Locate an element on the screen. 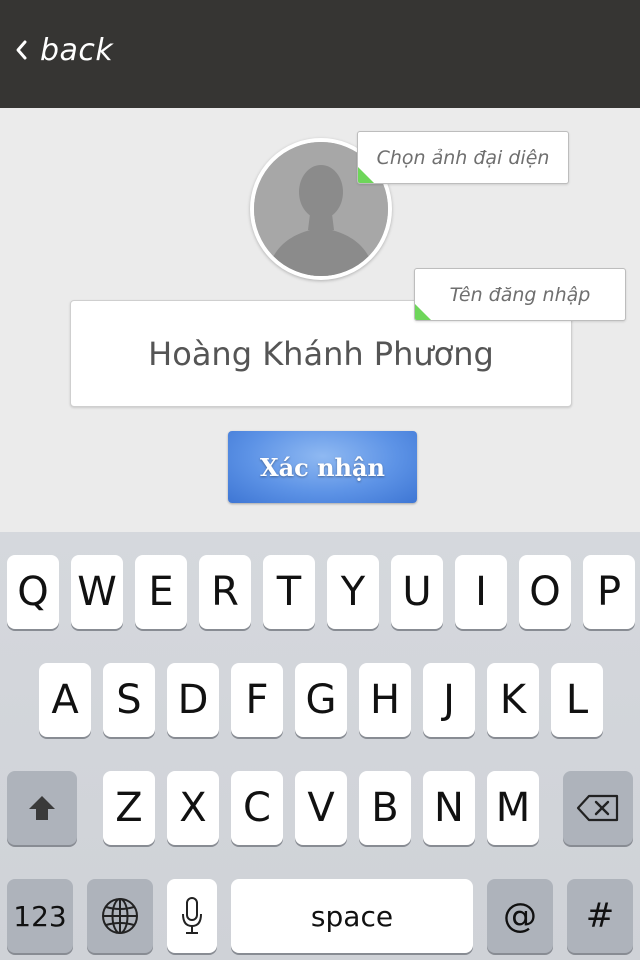 The image size is (640, 960). username-hint-label: Tên đăng nhập is located at coordinates (520, 294).